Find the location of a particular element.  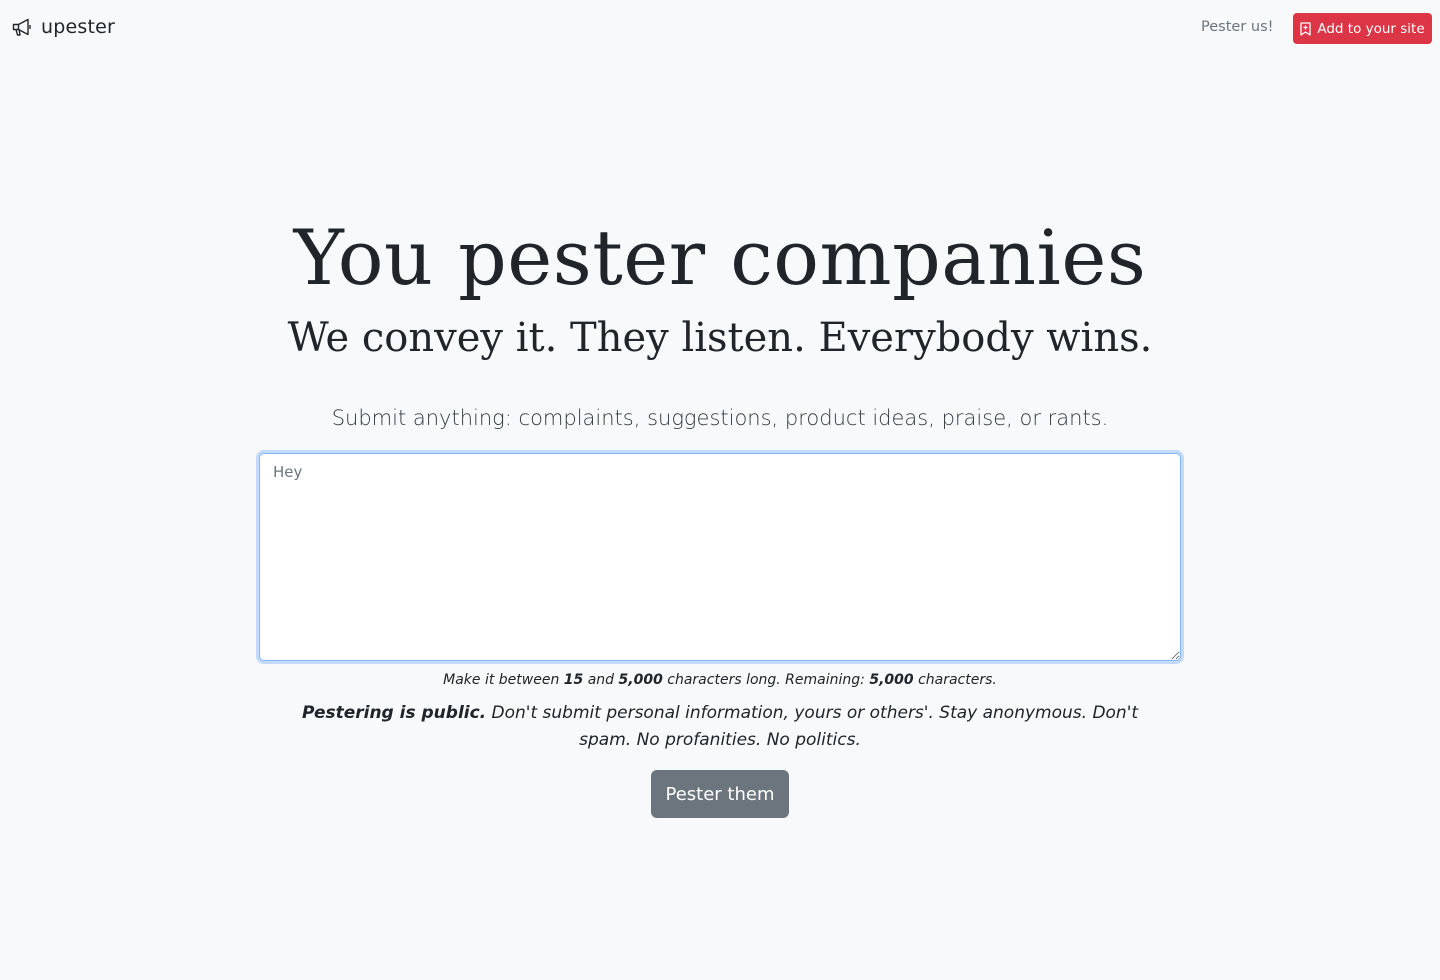

brand-link: upester is located at coordinates (63, 27).